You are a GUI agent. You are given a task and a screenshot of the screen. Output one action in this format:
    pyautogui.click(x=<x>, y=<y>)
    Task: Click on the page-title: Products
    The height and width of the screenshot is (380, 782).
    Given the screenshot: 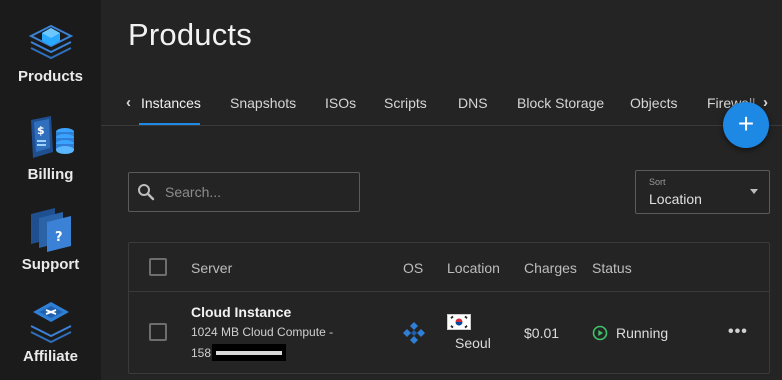 What is the action you would take?
    pyautogui.click(x=190, y=34)
    